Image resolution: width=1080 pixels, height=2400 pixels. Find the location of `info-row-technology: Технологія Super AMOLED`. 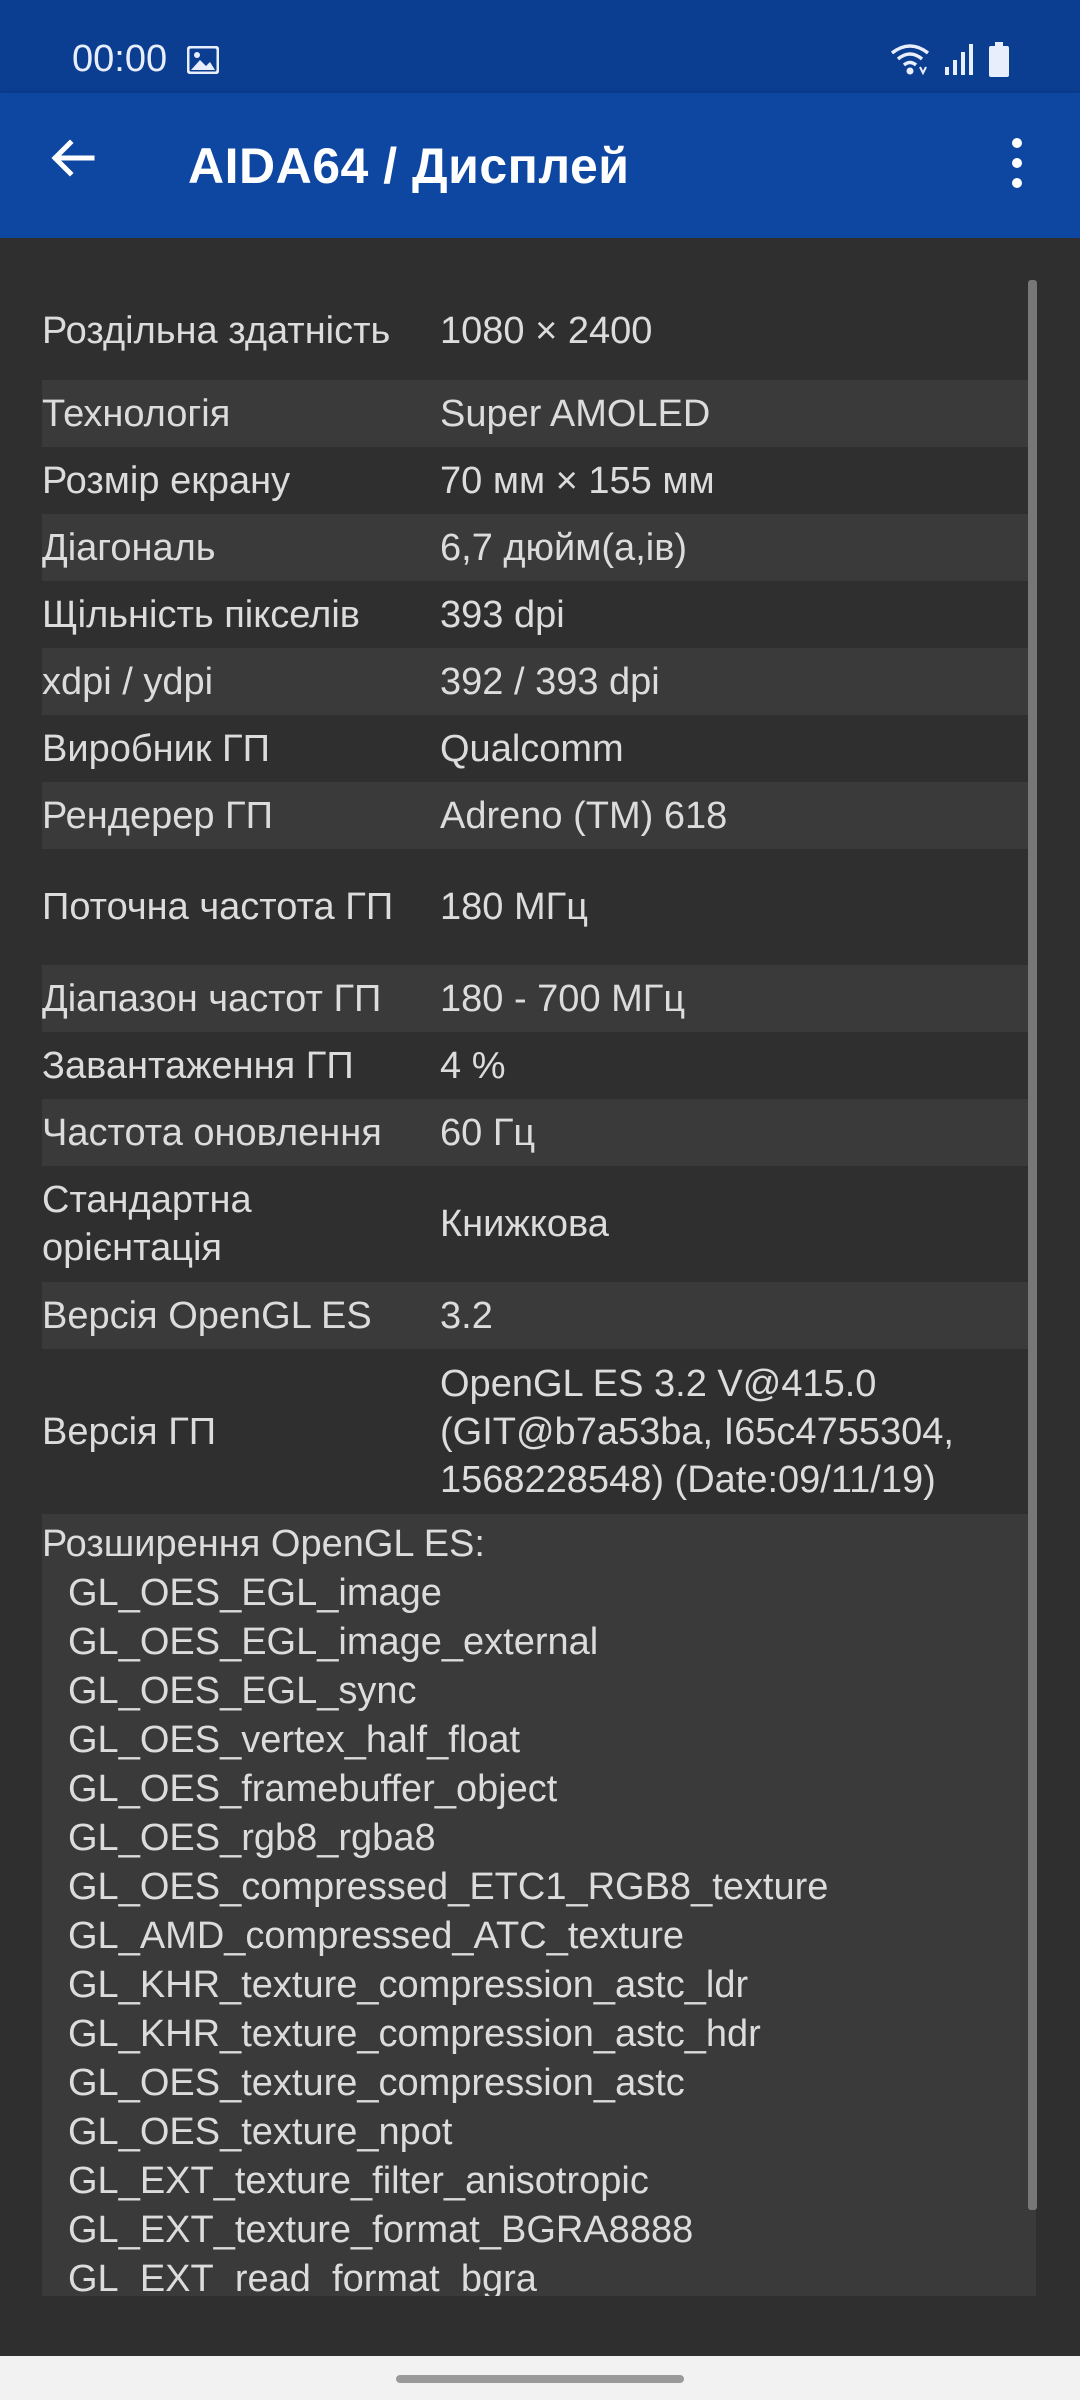

info-row-technology: Технологія Super AMOLED is located at coordinates (539, 413).